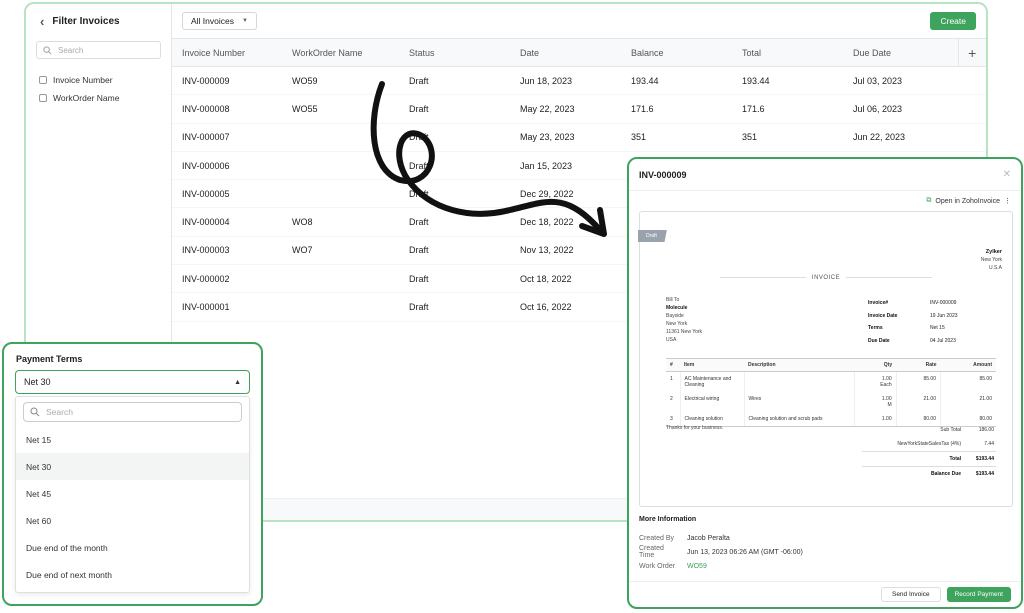 The image size is (1024, 613). I want to click on line-item: Electrical wiring, so click(711, 402).